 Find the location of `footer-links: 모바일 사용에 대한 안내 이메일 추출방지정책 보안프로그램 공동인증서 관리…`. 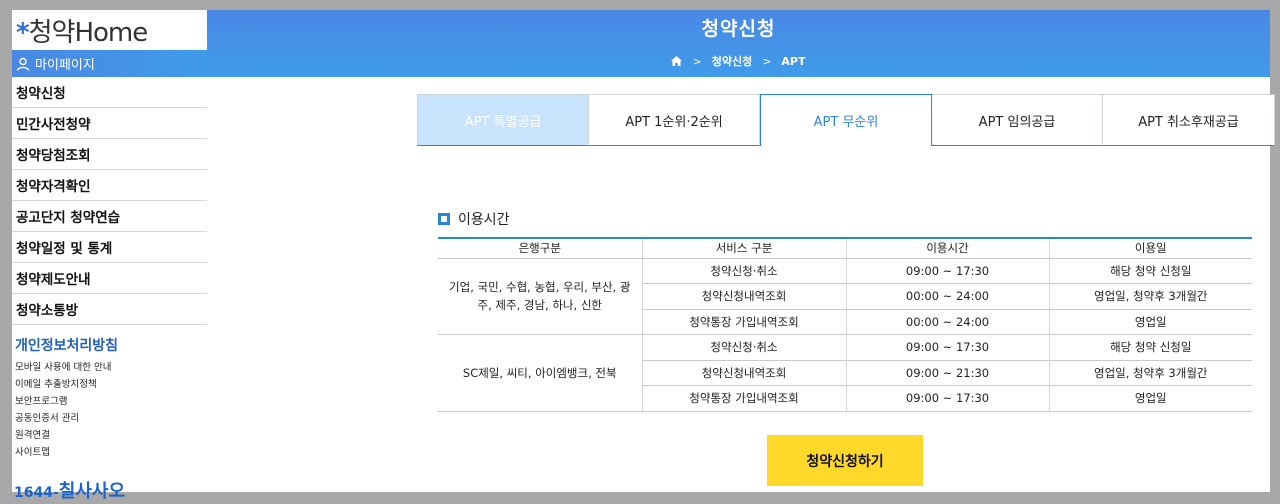

footer-links: 모바일 사용에 대한 안내 이메일 추출방지정책 보안프로그램 공동인증서 관리… is located at coordinates (63, 410).